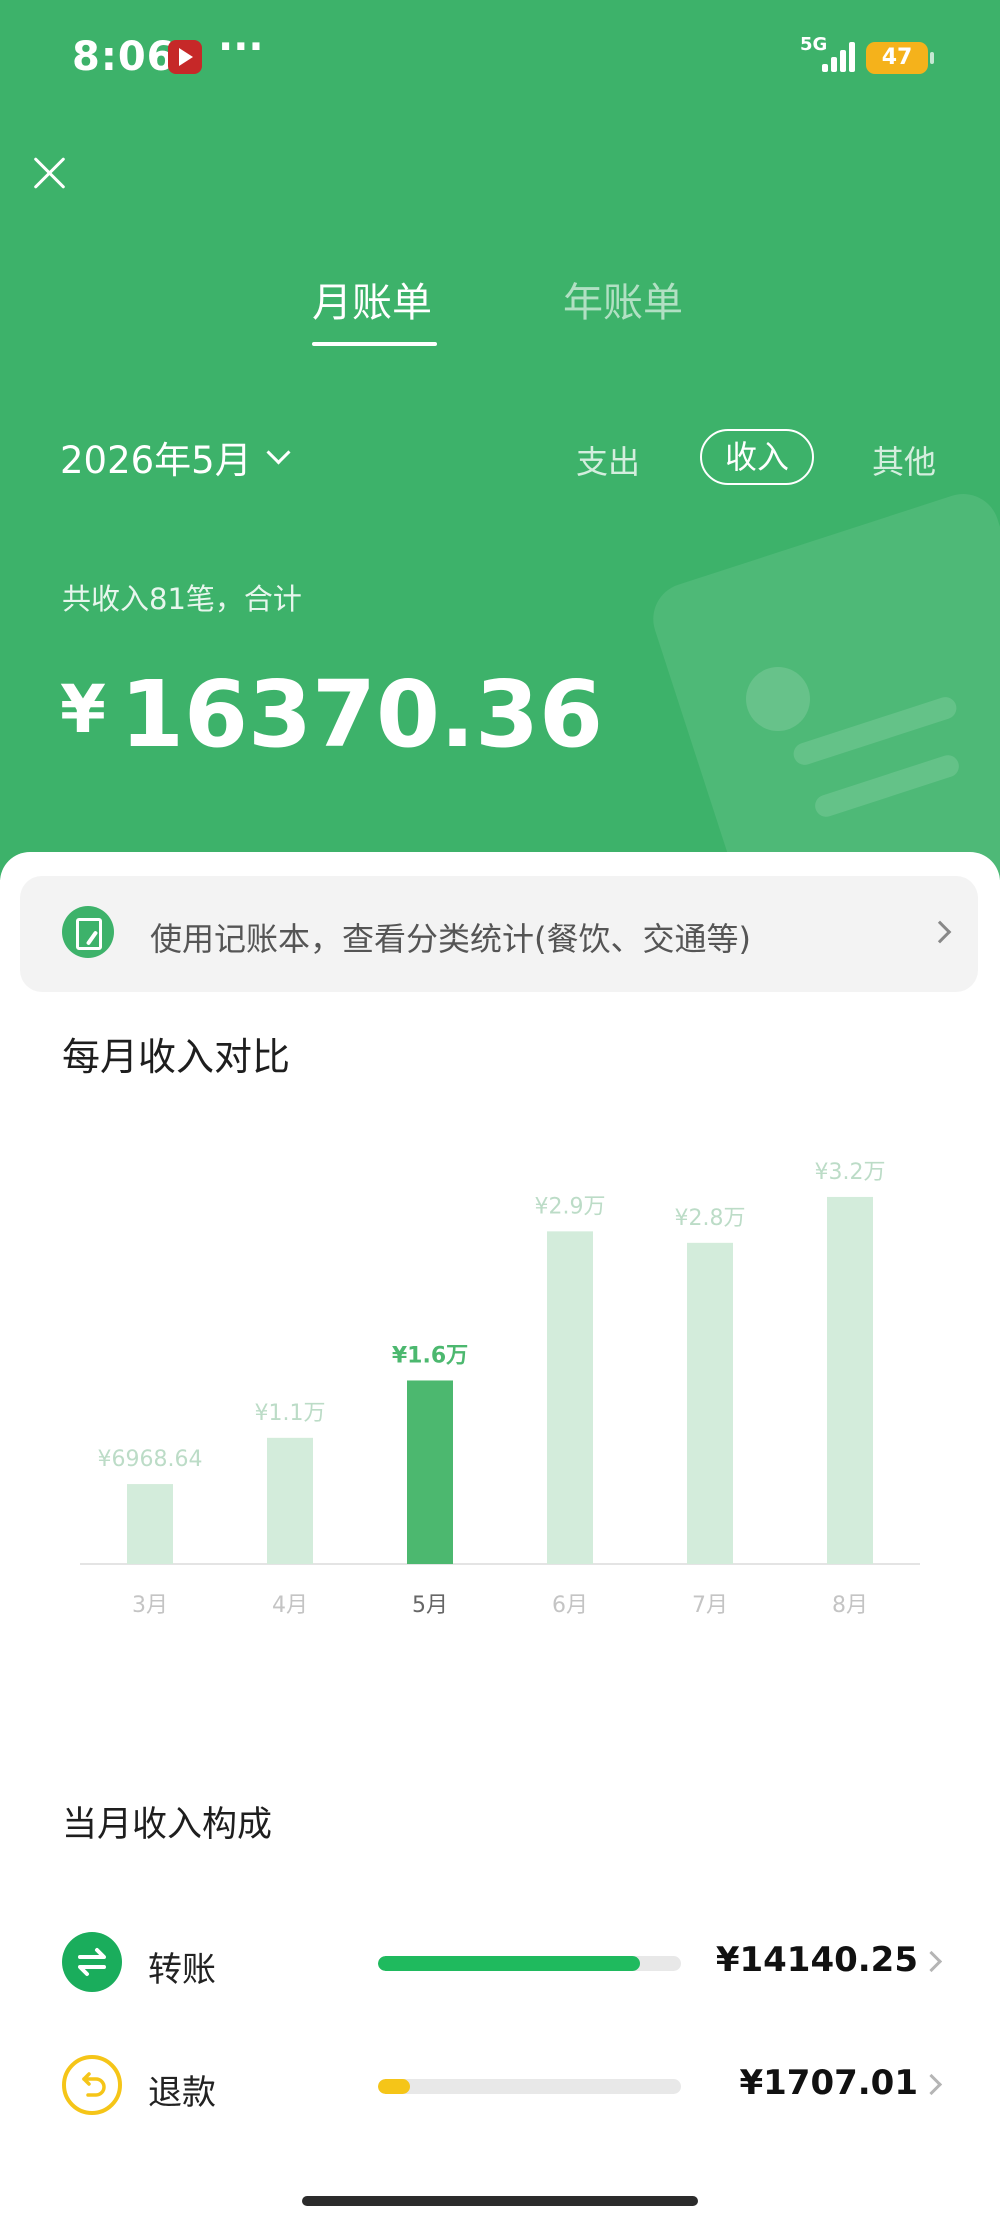  Describe the element at coordinates (570, 1605) in the screenshot. I see `chart-month-tick: 6月` at that location.